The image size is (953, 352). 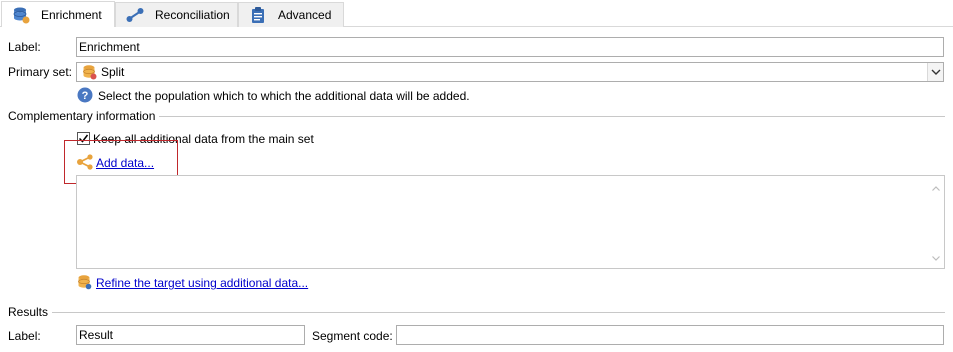 What do you see at coordinates (21, 15) in the screenshot?
I see `enrichment-db-icon` at bounding box center [21, 15].